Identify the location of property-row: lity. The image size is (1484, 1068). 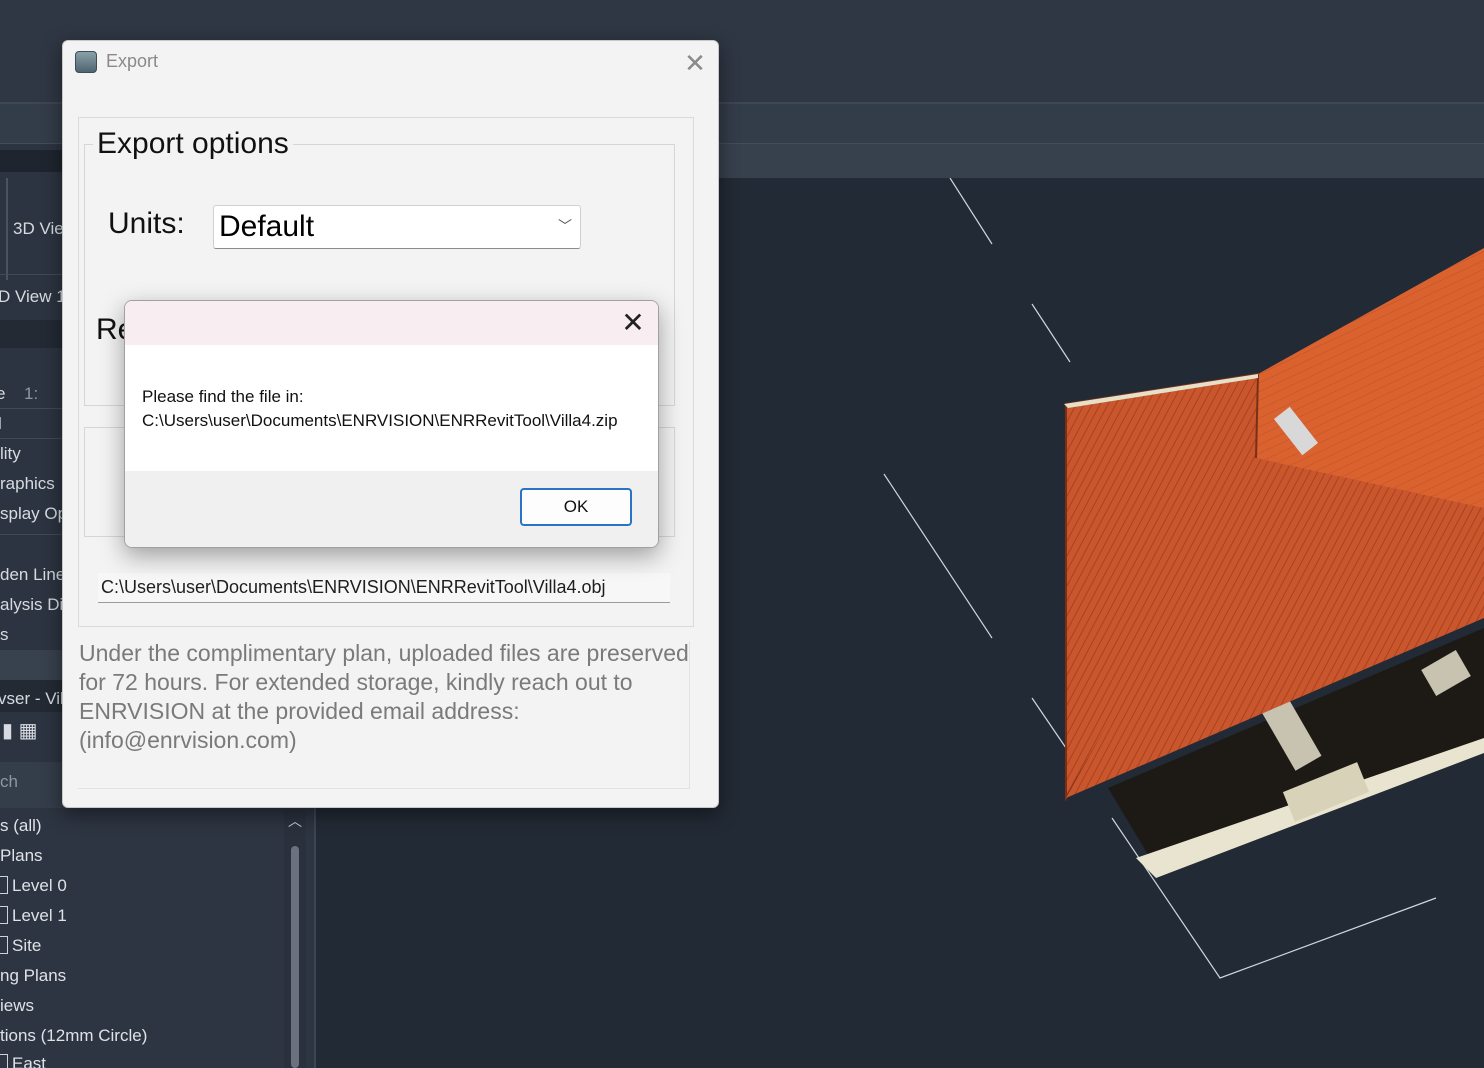
(10, 453).